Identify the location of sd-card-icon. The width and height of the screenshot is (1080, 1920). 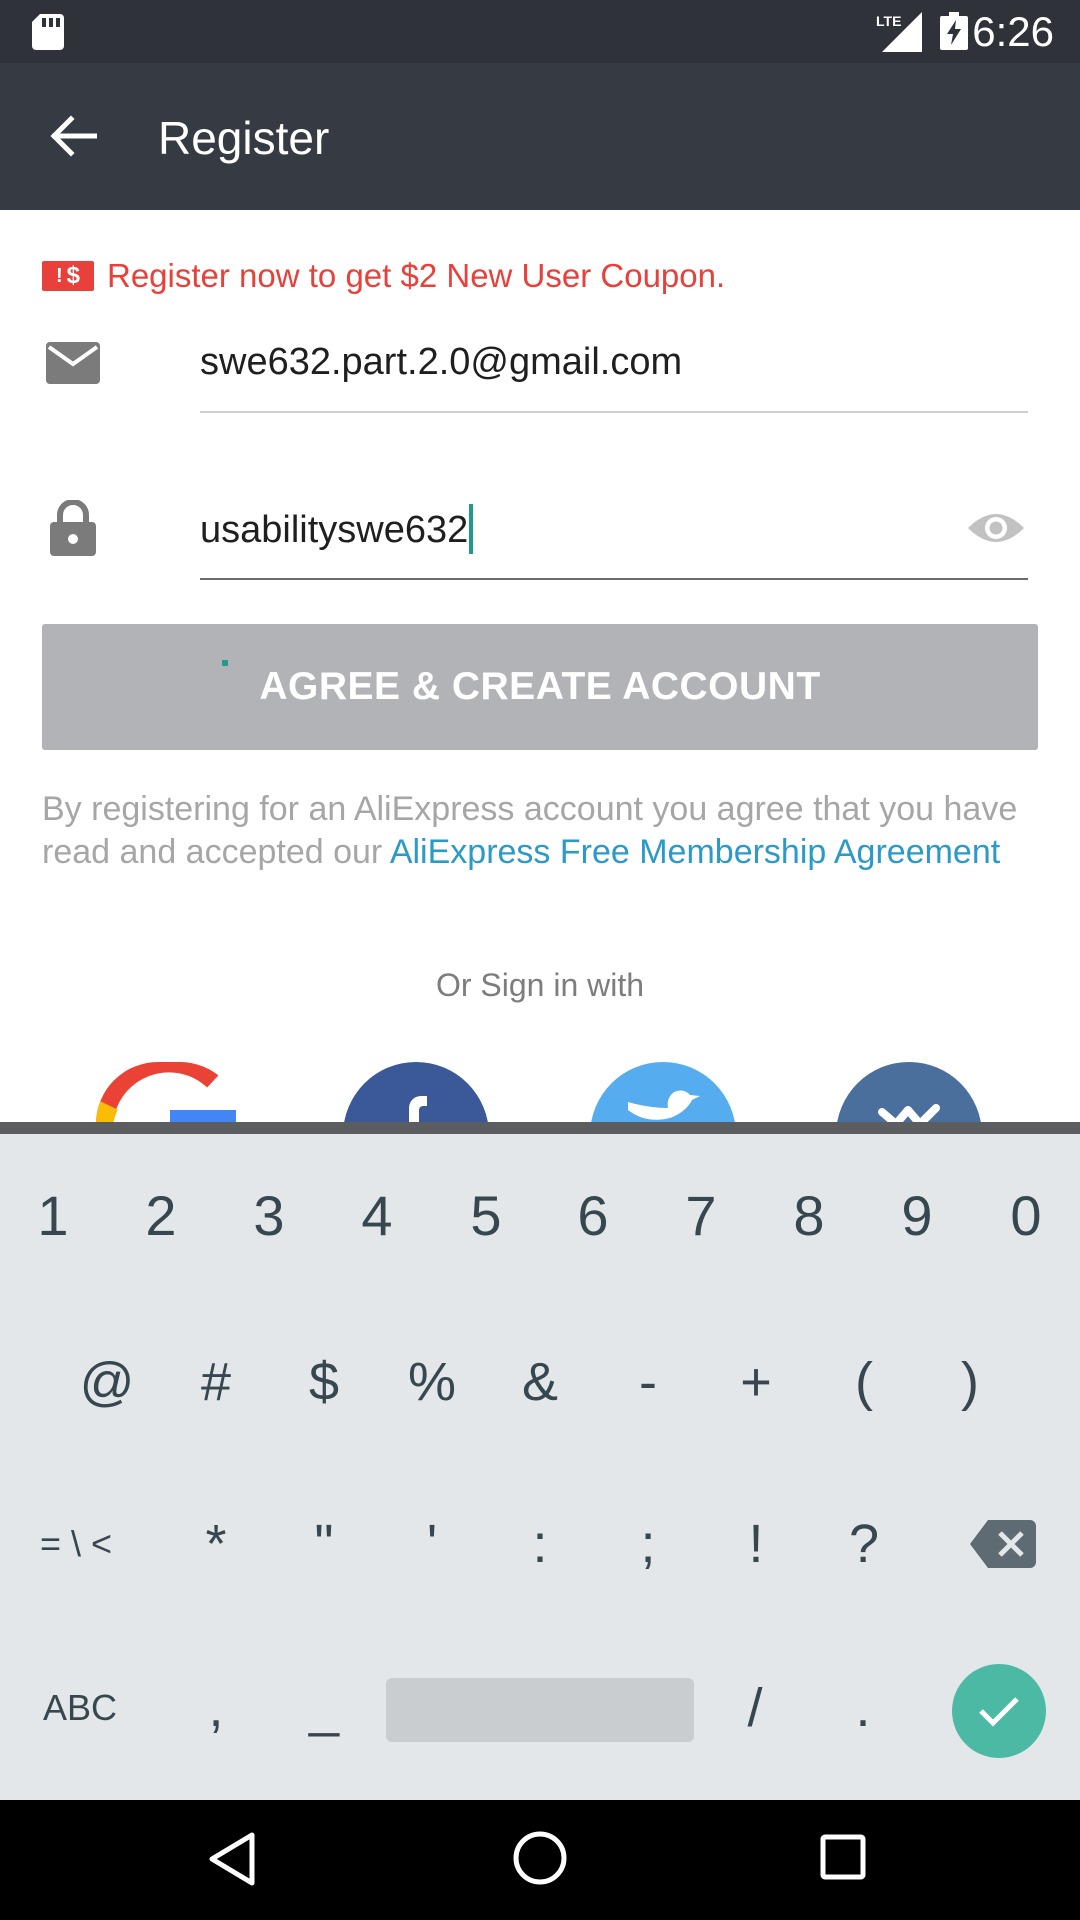
(48, 34).